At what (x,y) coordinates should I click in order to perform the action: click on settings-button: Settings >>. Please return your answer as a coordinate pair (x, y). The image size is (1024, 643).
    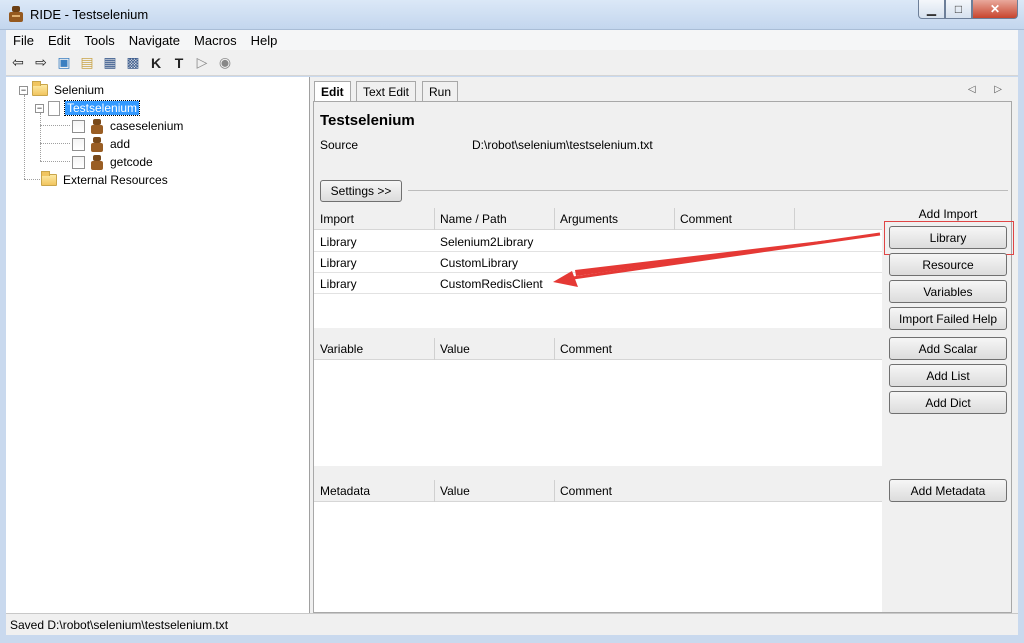
    Looking at the image, I should click on (361, 191).